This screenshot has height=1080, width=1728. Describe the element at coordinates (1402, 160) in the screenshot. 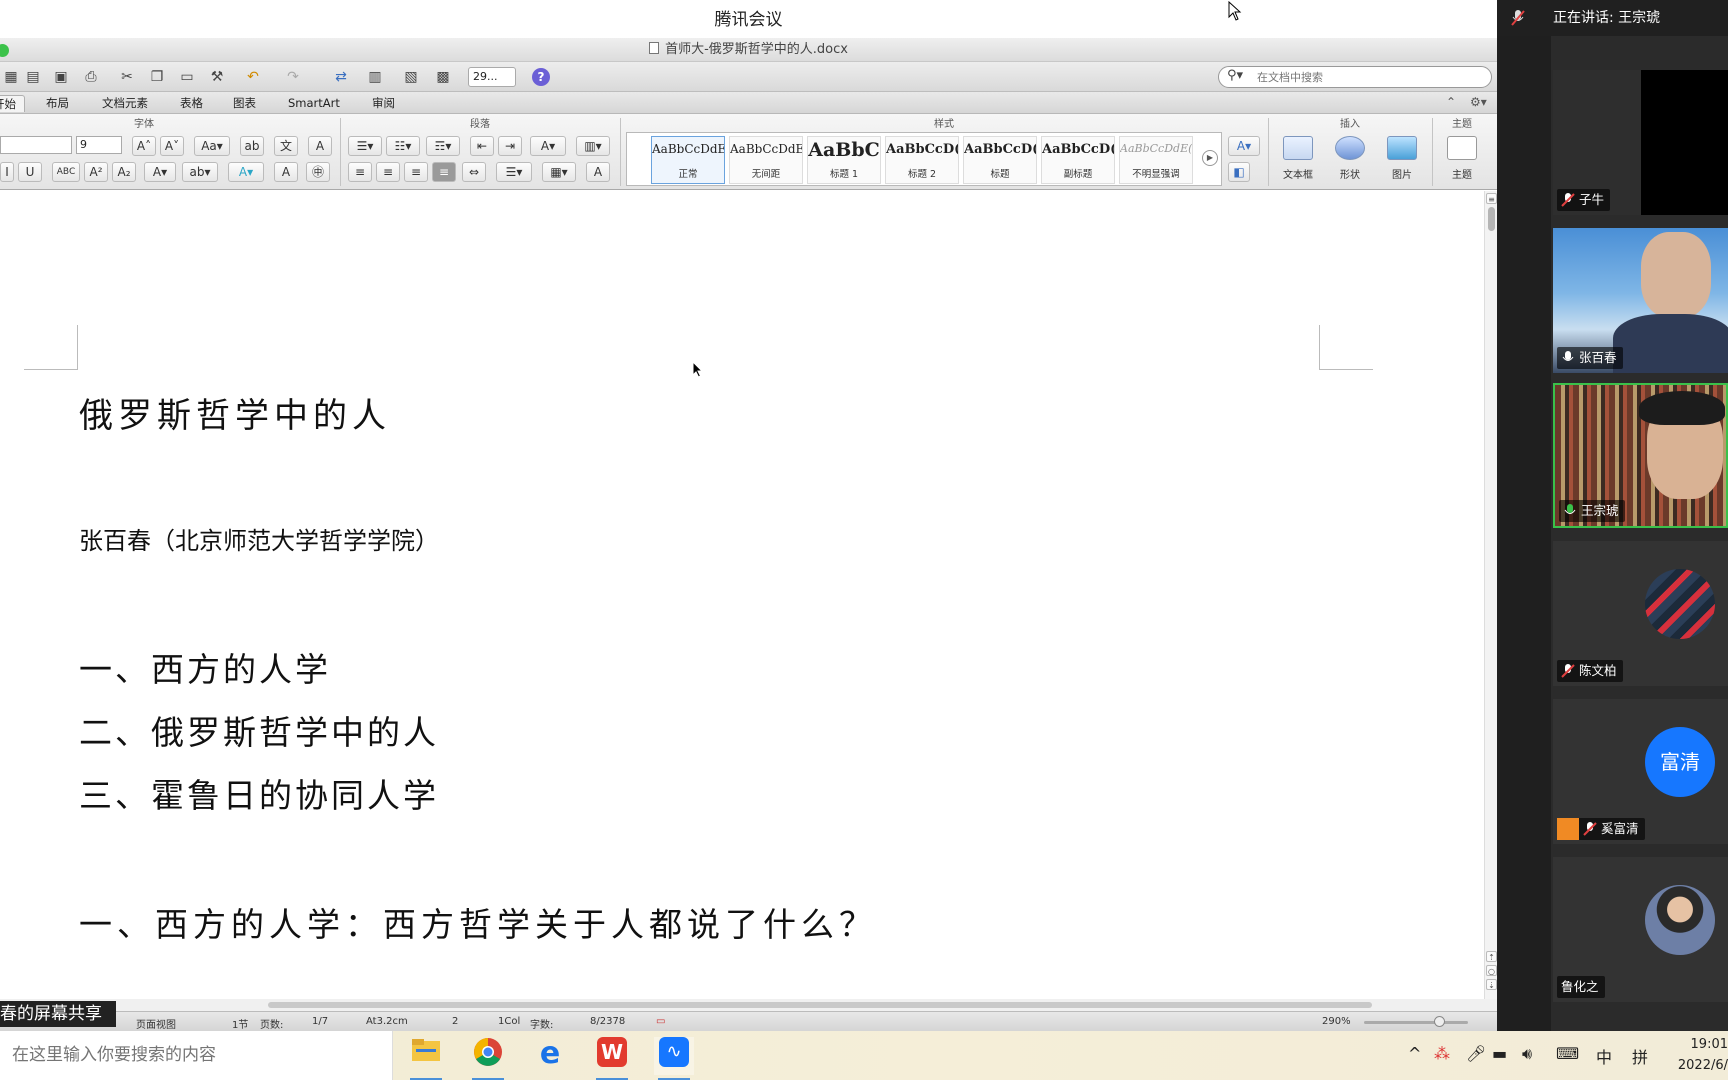

I see `picture-button: 图片` at that location.